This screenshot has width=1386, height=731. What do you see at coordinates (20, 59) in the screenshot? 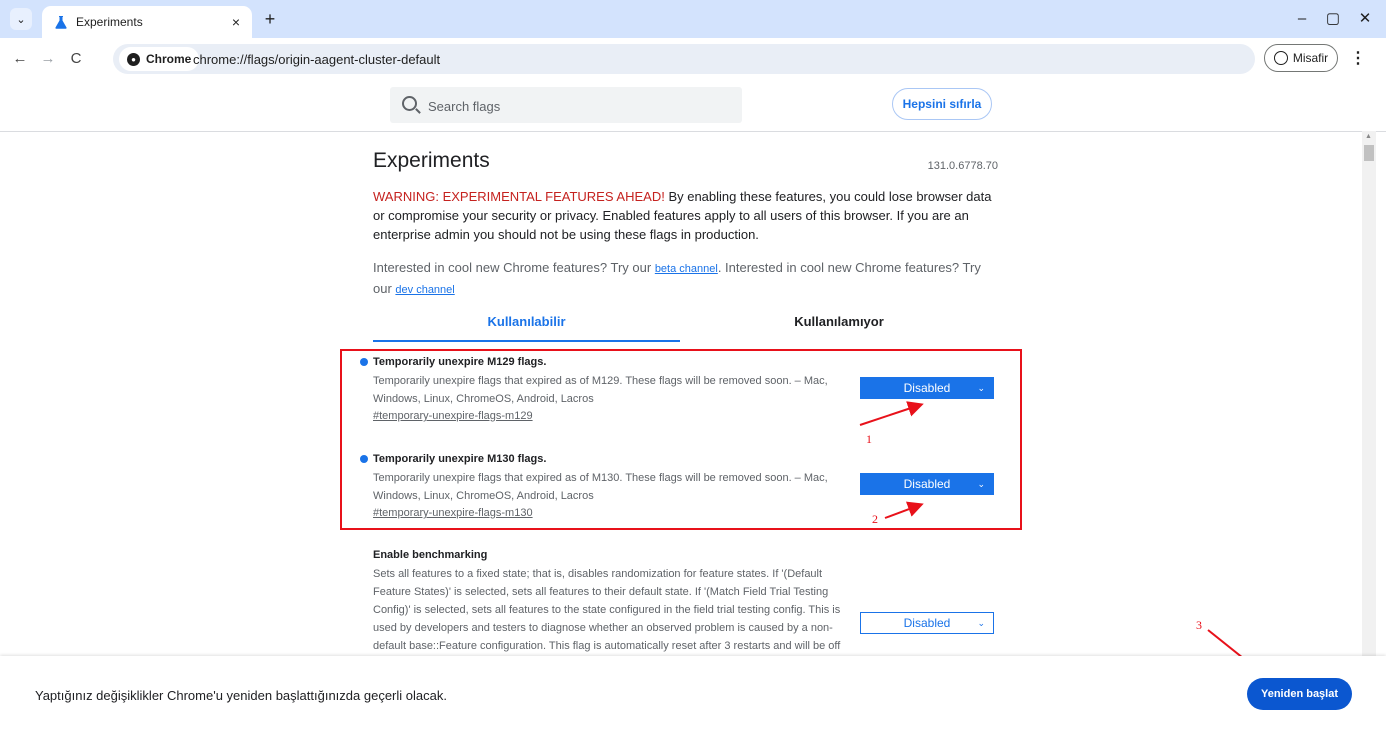
I see `back-button: ←` at bounding box center [20, 59].